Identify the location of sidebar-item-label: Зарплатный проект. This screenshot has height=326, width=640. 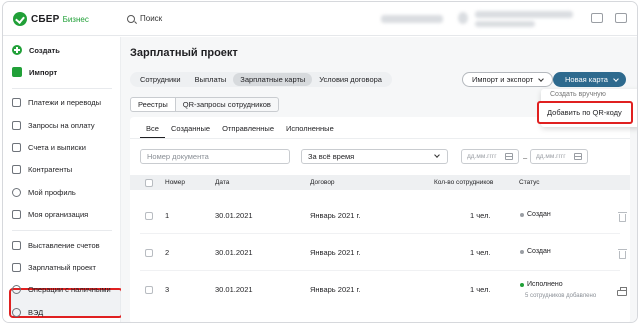
(62, 267).